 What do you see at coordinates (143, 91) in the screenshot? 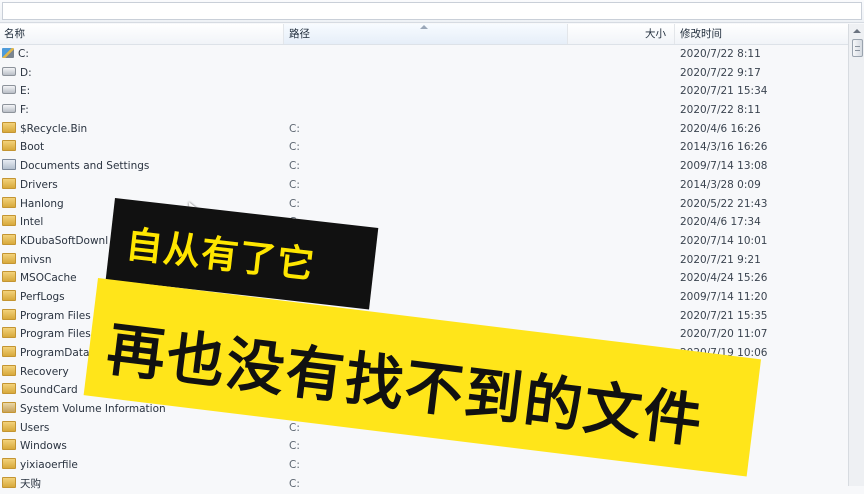
I see `file-name-cell: E:` at bounding box center [143, 91].